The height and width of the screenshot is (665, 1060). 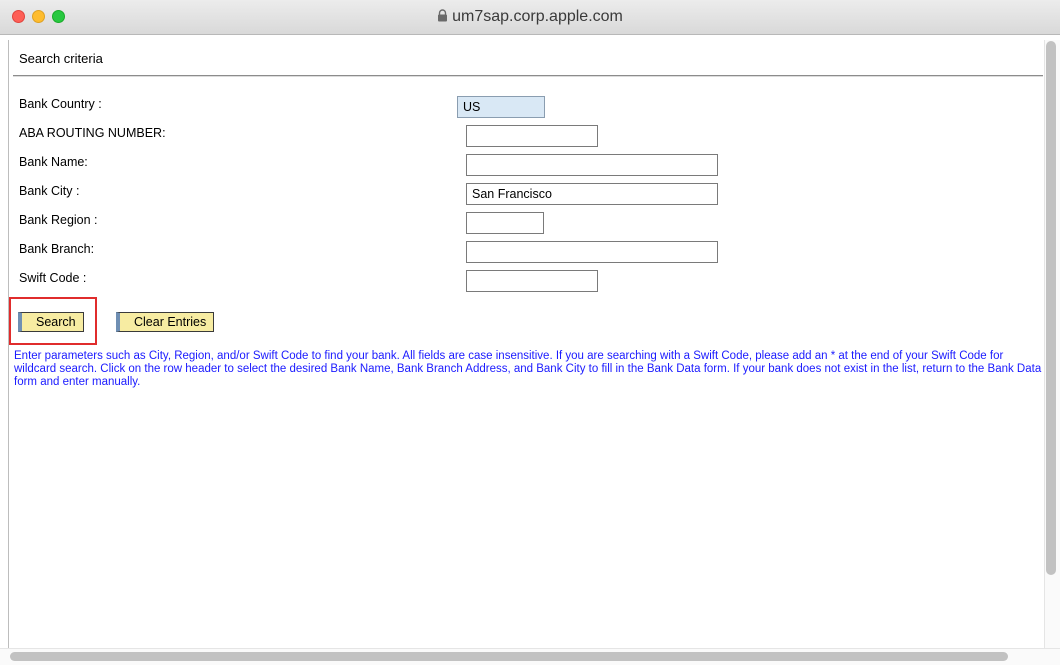 What do you see at coordinates (53, 162) in the screenshot?
I see `bank-name-label: Bank Name:` at bounding box center [53, 162].